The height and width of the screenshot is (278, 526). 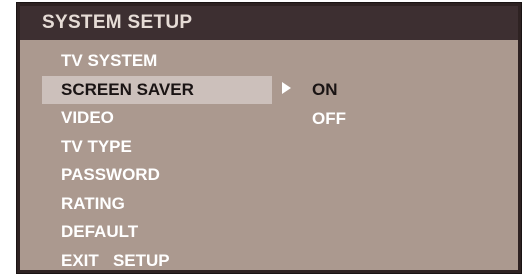 I want to click on menu-item-tv-type: TV TYPE, so click(x=157, y=147).